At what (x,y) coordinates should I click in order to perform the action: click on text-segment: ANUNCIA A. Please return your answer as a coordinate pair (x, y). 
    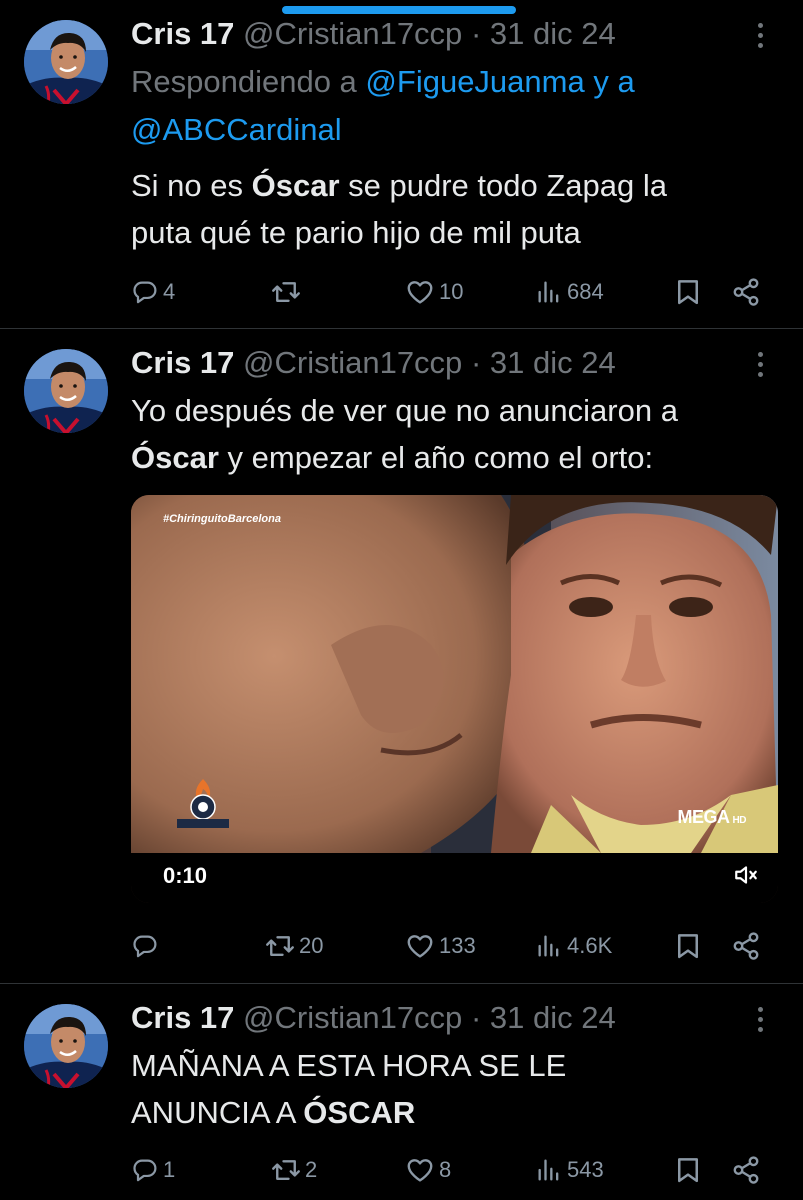
    Looking at the image, I should click on (217, 1112).